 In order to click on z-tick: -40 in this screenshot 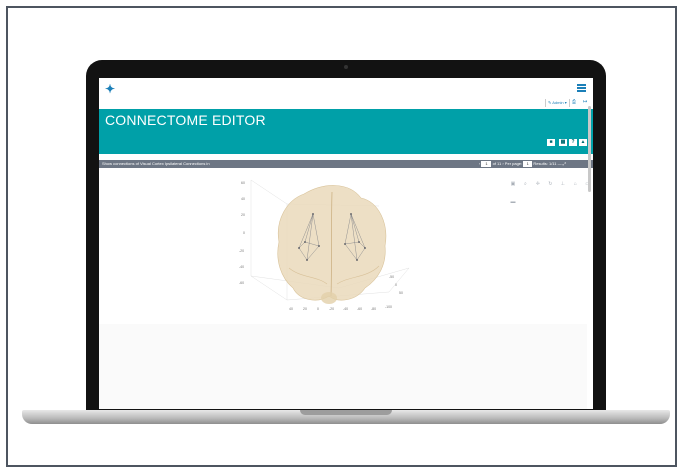, I will do `click(241, 267)`.